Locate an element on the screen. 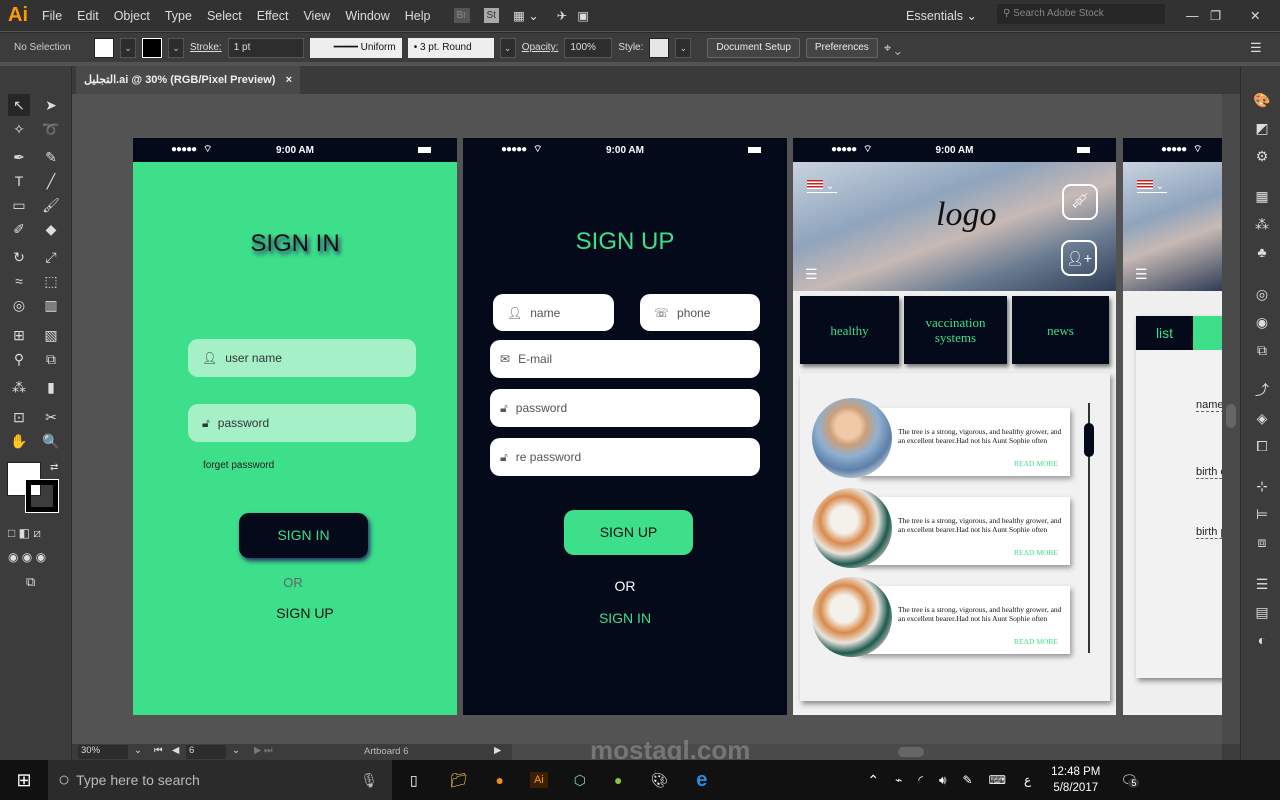 Image resolution: width=1280 pixels, height=800 pixels. menu-file: File is located at coordinates (52, 16).